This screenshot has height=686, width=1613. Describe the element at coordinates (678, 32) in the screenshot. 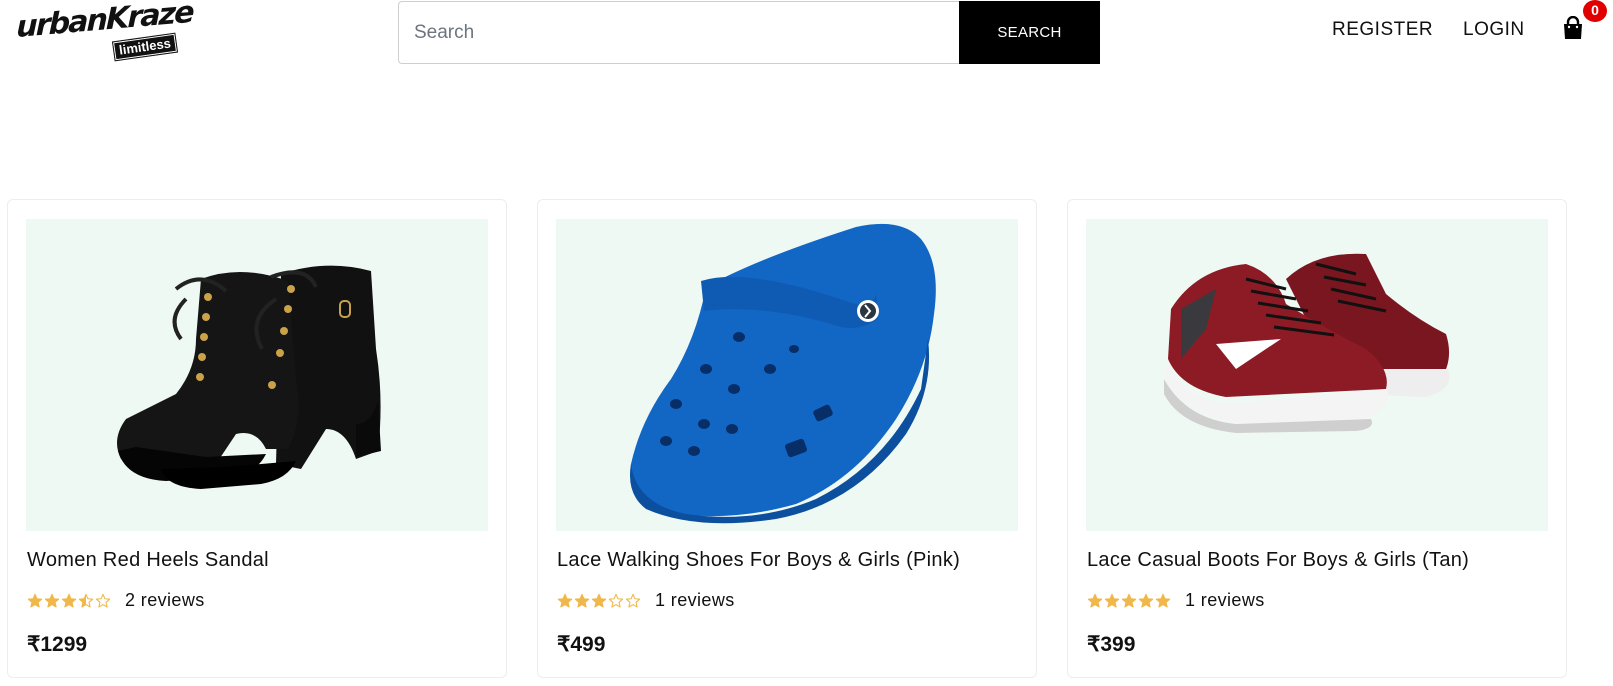

I see `search-input` at that location.